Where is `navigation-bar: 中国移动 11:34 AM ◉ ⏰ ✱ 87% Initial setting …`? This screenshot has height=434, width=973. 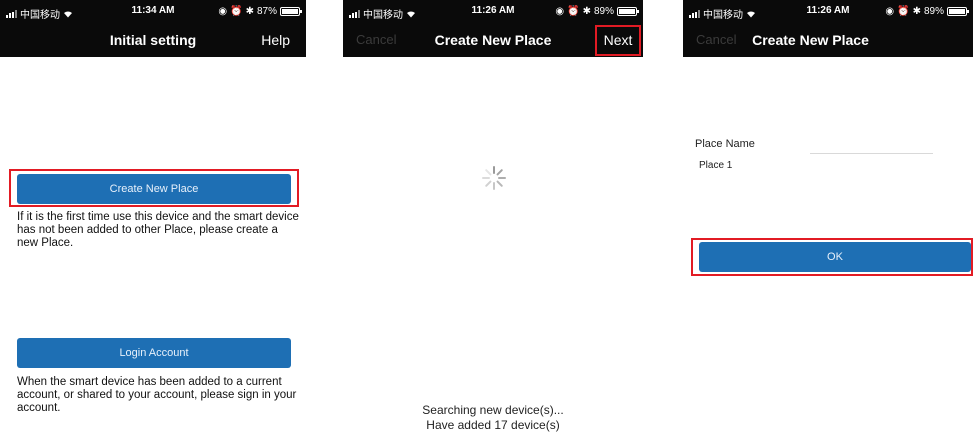 navigation-bar: 中国移动 11:34 AM ◉ ⏰ ✱ 87% Initial setting … is located at coordinates (153, 28).